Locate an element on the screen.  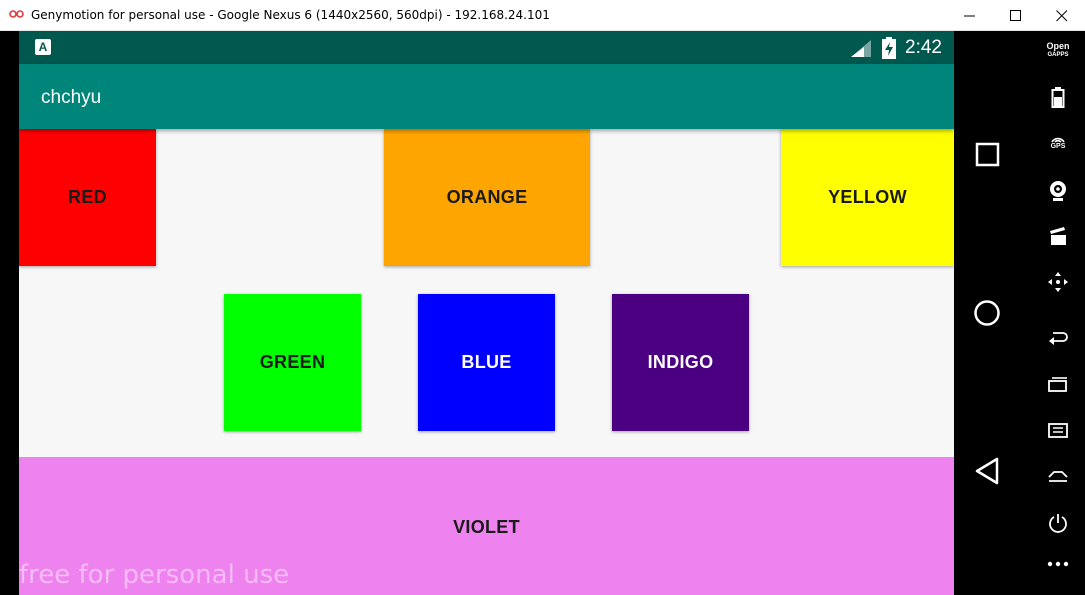
more-options-button is located at coordinates (1058, 574).